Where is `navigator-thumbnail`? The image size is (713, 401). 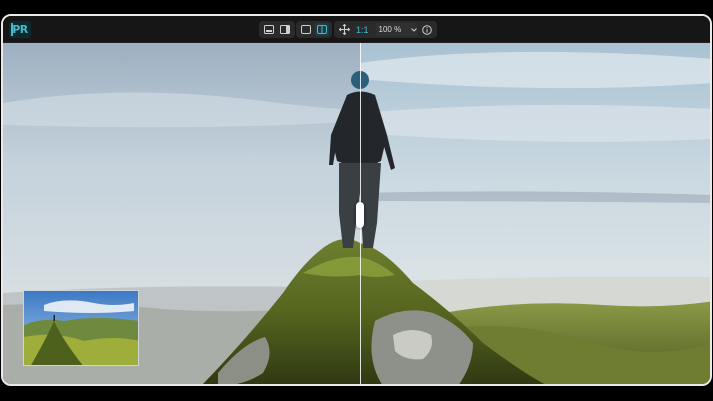
navigator-thumbnail is located at coordinates (81, 328).